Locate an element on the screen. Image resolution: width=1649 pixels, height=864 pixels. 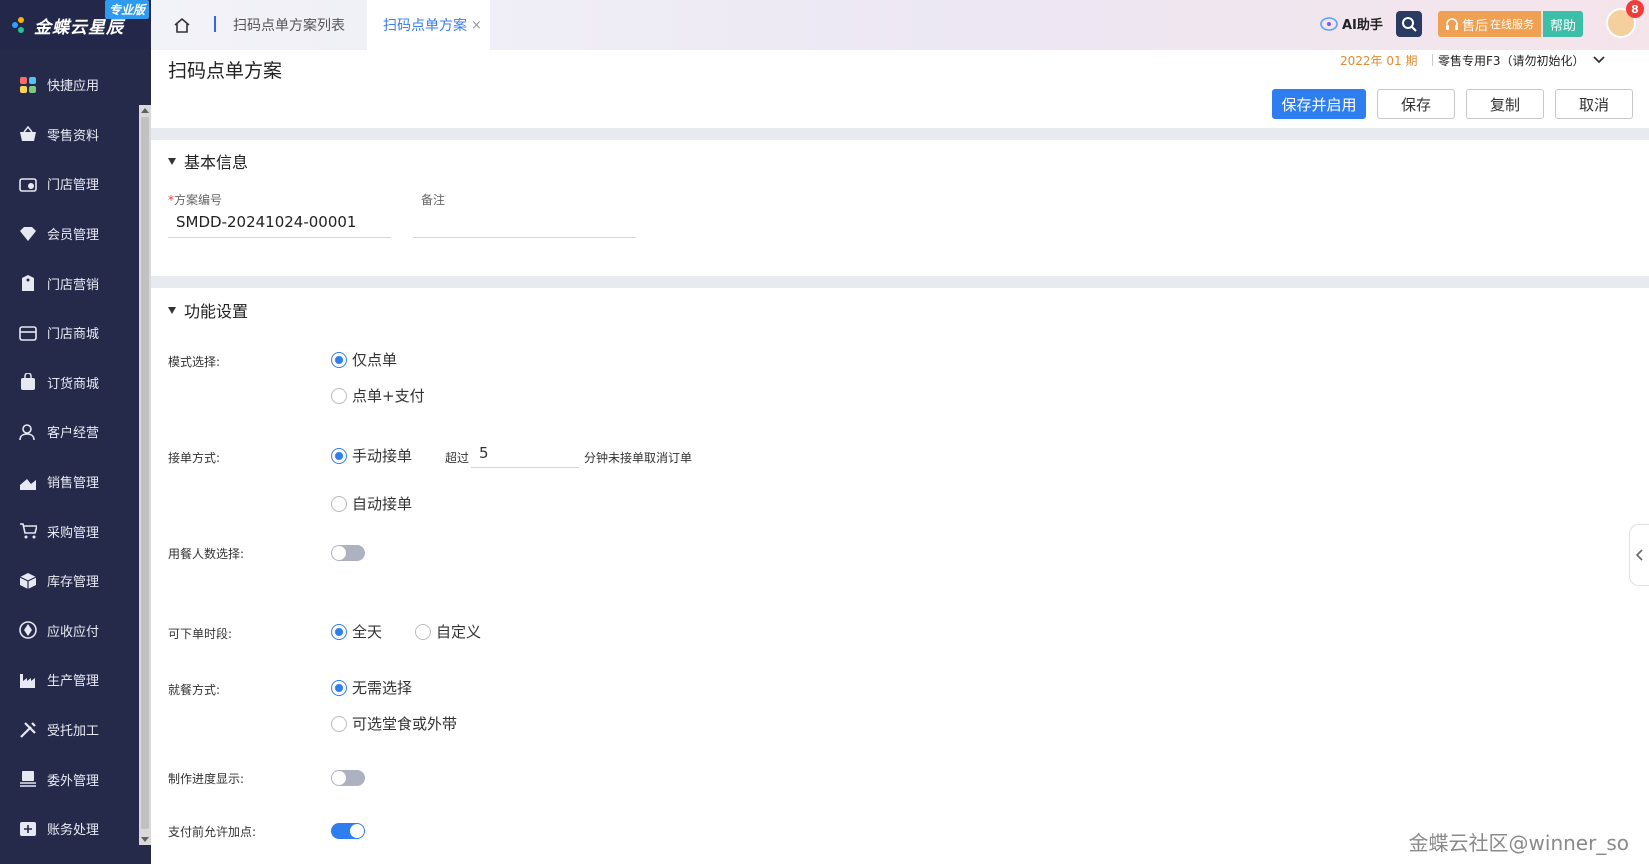
side-panel-toggle is located at coordinates (1639, 555).